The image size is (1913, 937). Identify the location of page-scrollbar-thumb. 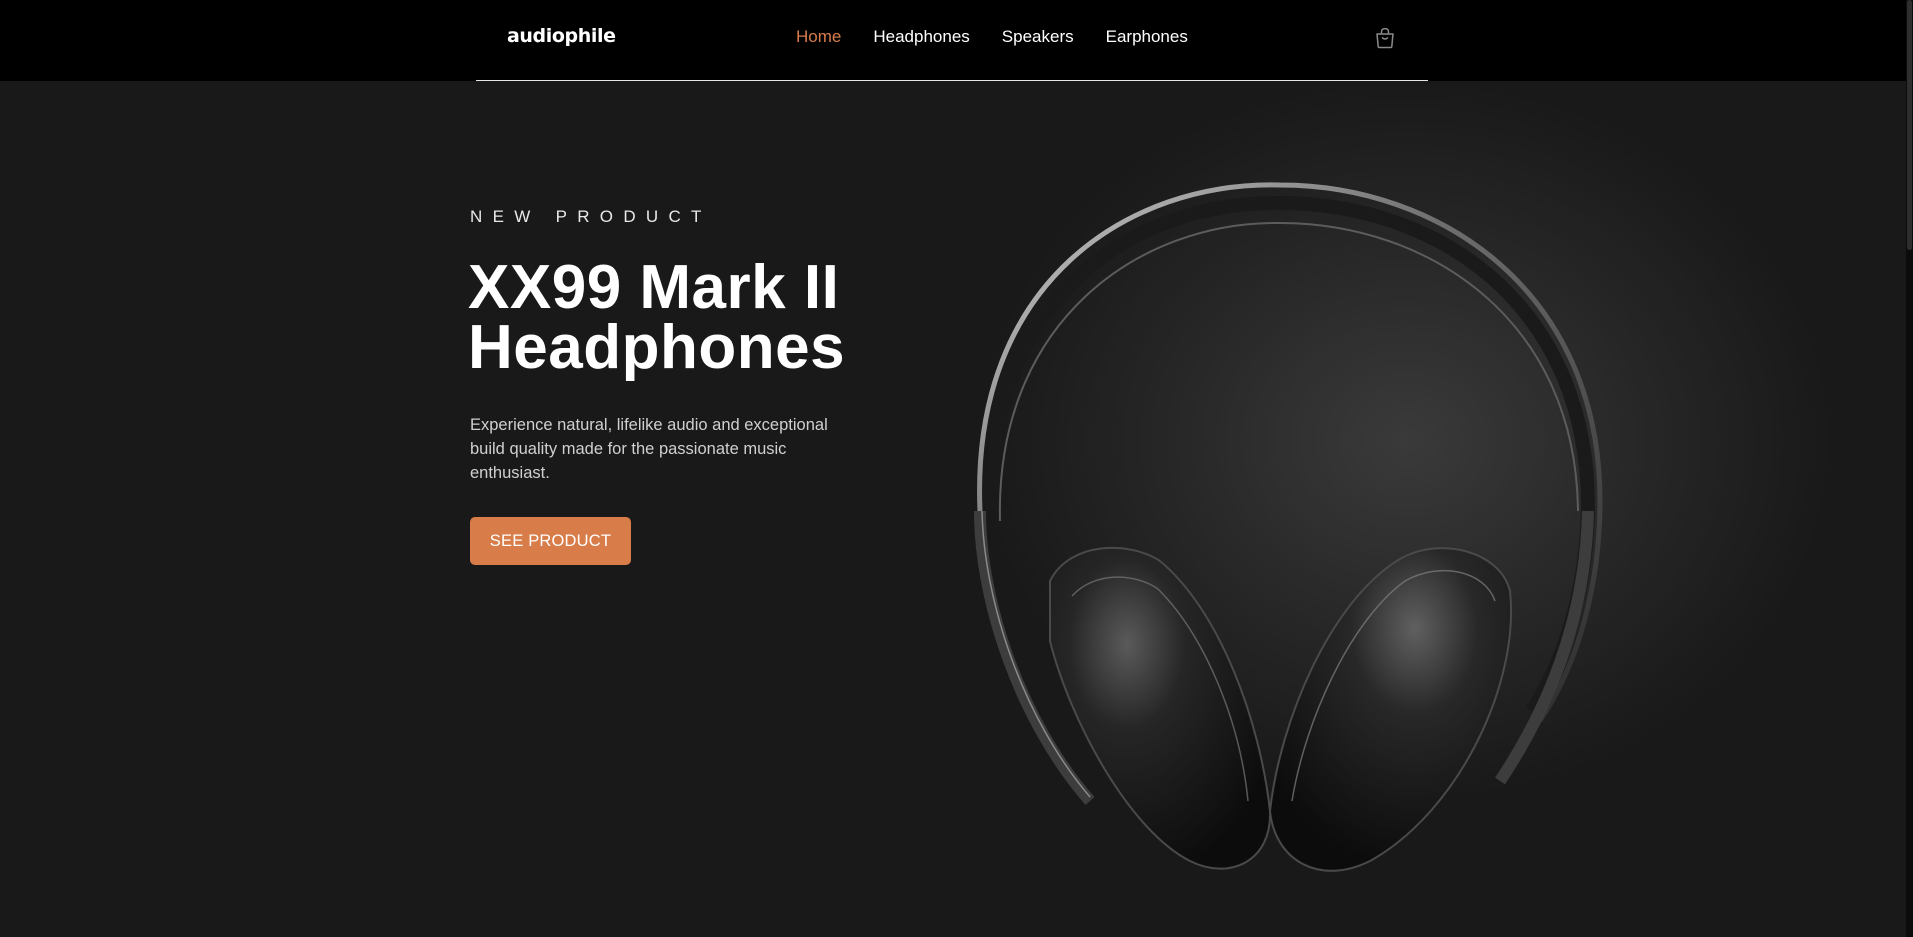
(1909, 125).